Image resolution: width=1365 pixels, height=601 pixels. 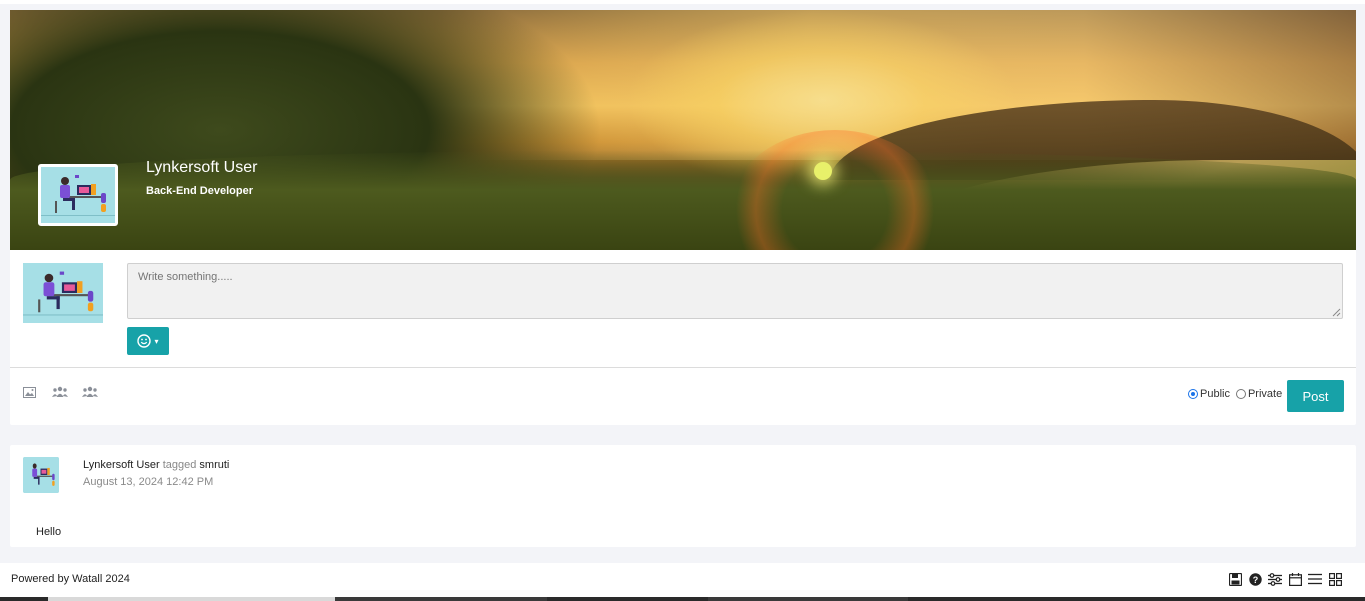 I want to click on image-icon, so click(x=29, y=392).